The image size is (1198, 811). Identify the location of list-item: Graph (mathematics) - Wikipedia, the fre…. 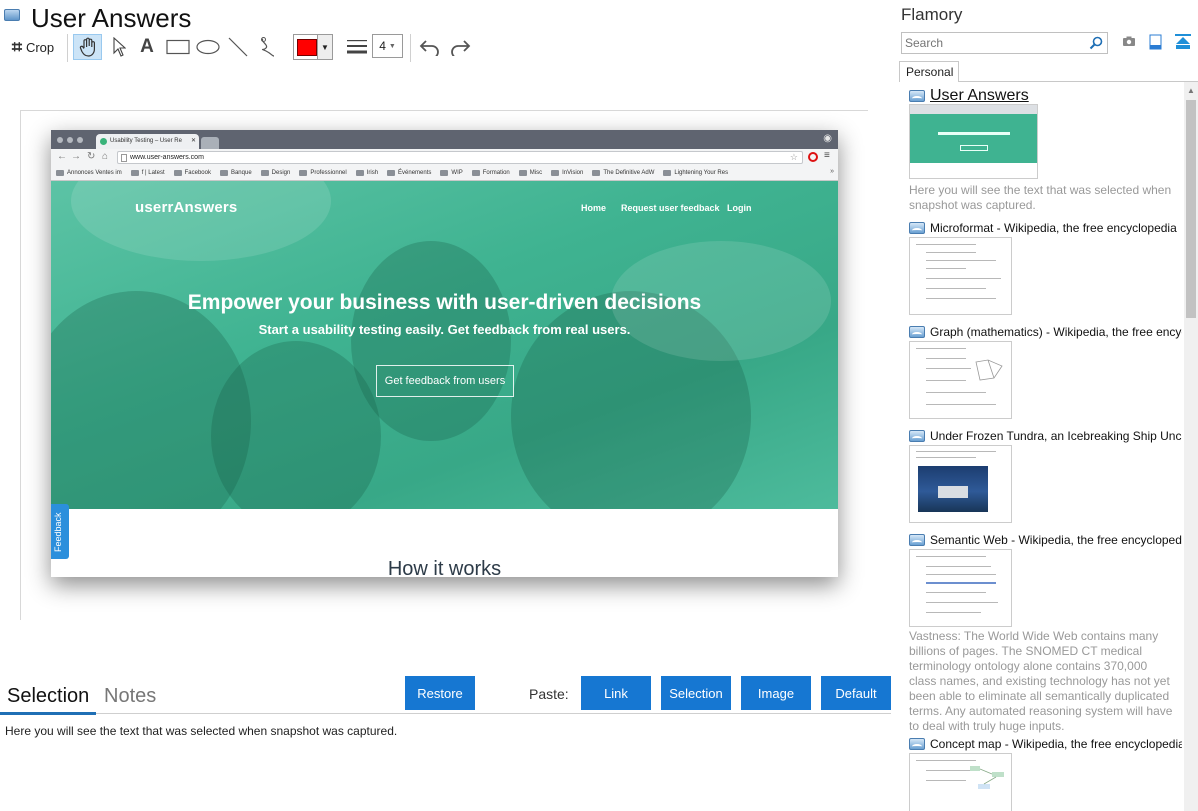
(1045, 332).